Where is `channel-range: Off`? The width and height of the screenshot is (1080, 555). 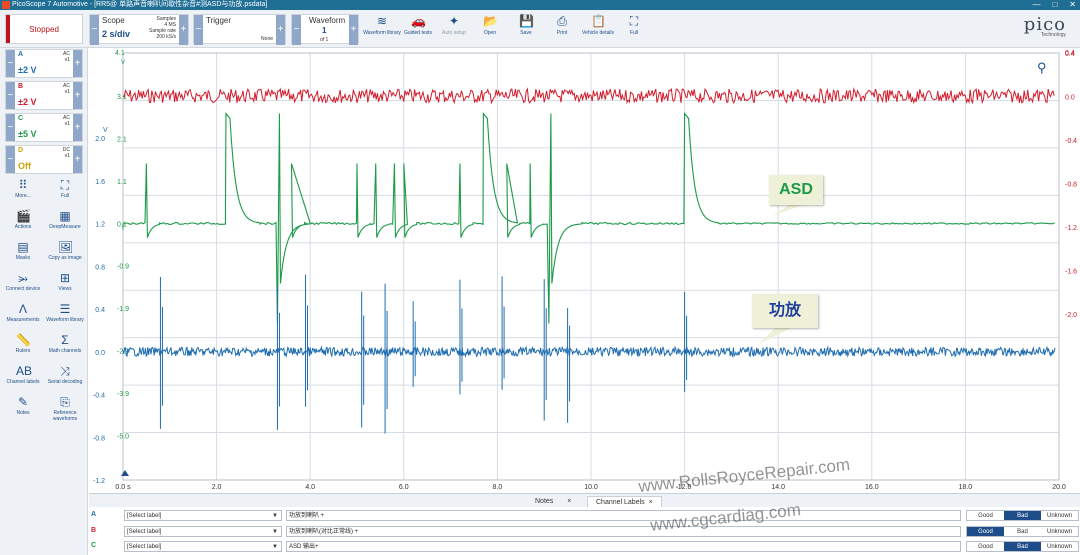
channel-range: Off is located at coordinates (24, 166).